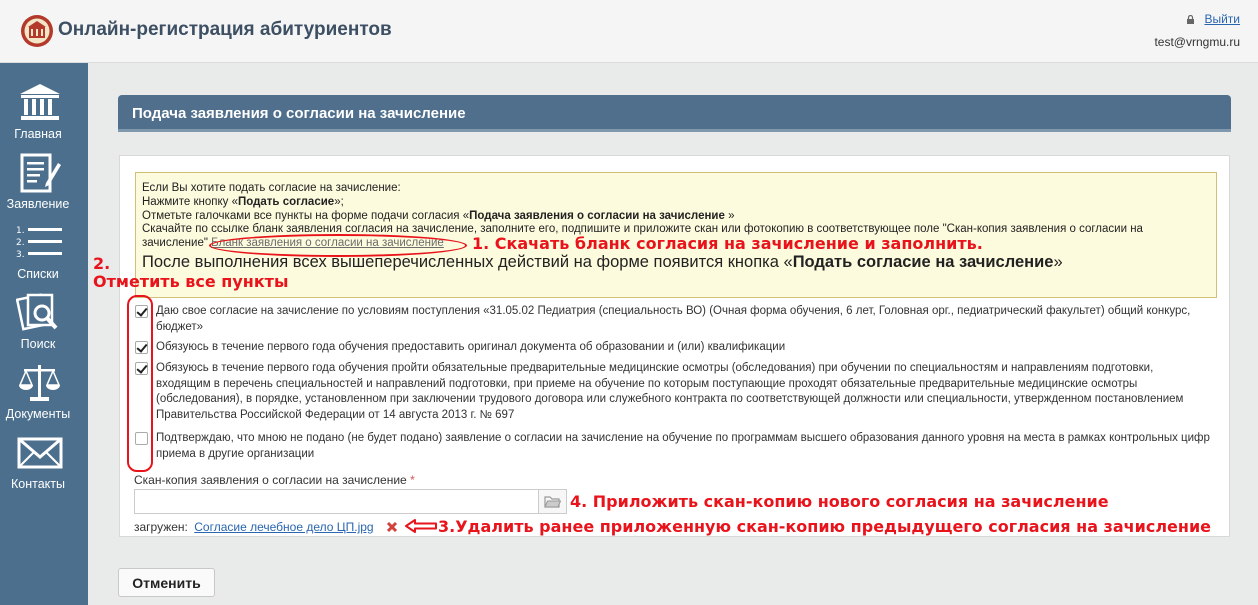  I want to click on annotation-checkbox-frame, so click(140, 383).